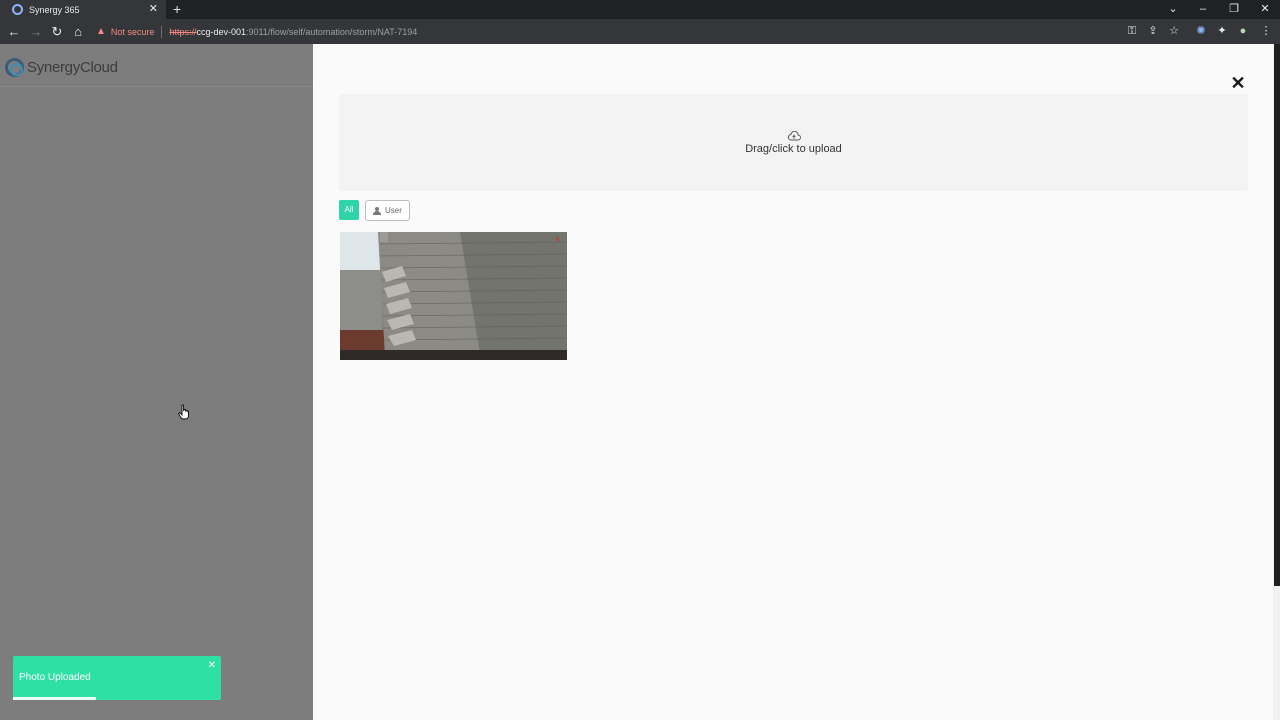 The height and width of the screenshot is (720, 1280). What do you see at coordinates (1222, 31) in the screenshot?
I see `extensions-puzzle-icon: ✦` at bounding box center [1222, 31].